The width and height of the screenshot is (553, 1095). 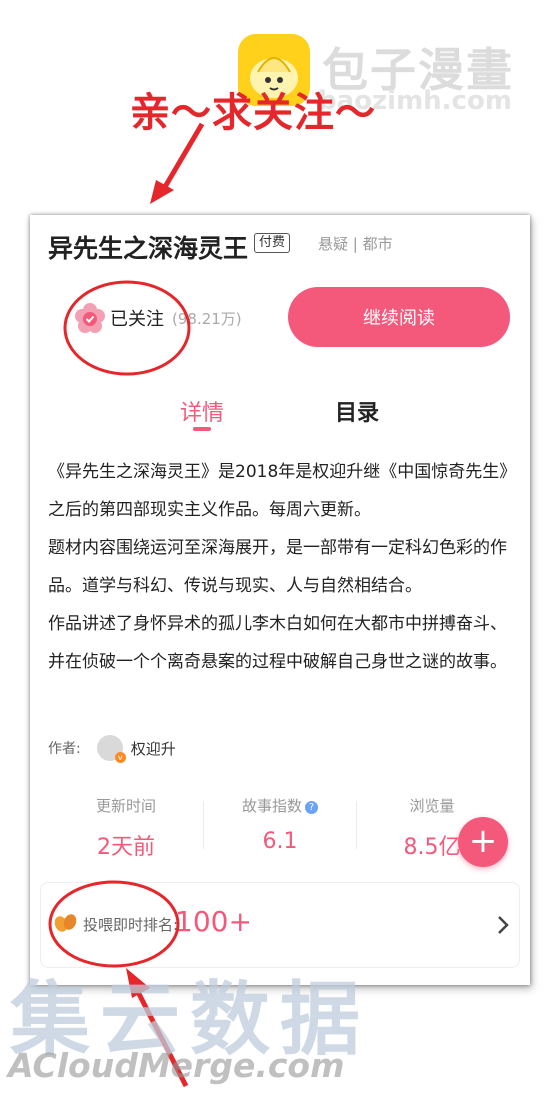 I want to click on annotation-circle-follow, so click(x=127, y=328).